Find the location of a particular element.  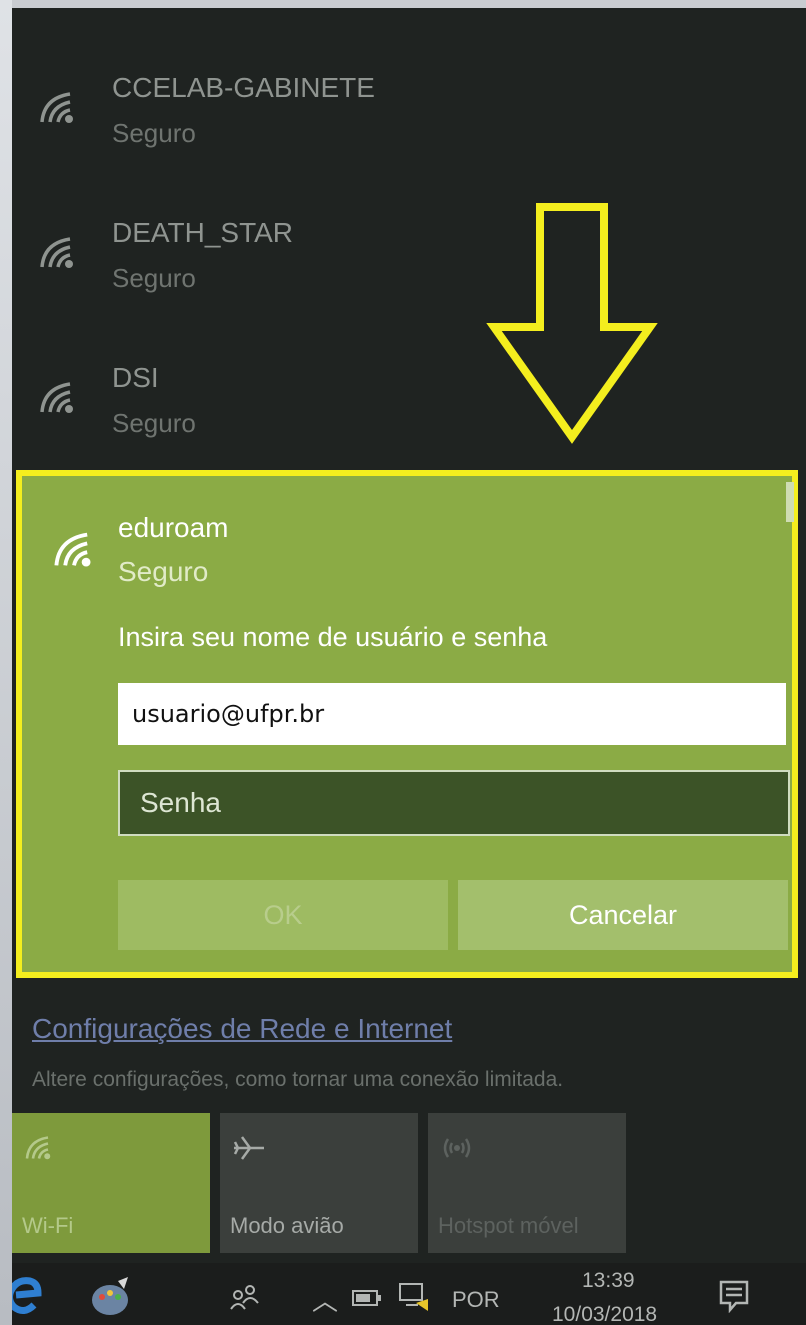

network-name: DEATH_STAR is located at coordinates (202, 232).